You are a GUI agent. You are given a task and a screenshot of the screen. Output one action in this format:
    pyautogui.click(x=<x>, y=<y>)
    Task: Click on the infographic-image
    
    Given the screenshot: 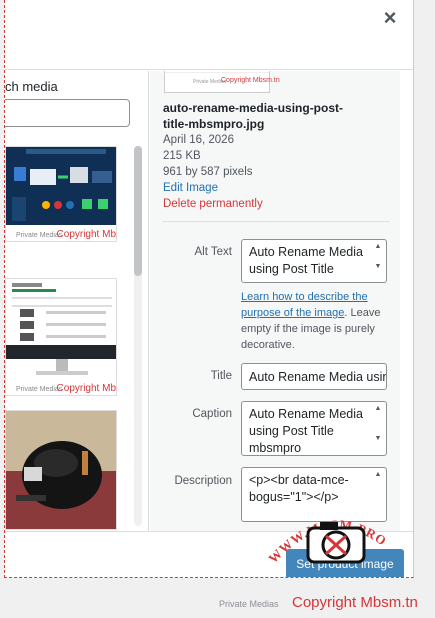 What is the action you would take?
    pyautogui.click(x=61, y=194)
    